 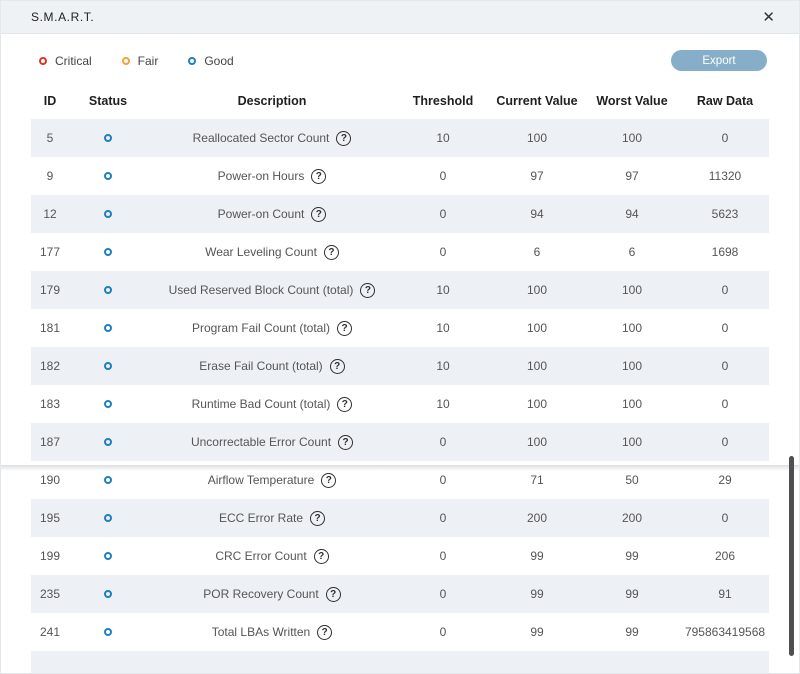 What do you see at coordinates (272, 518) in the screenshot?
I see `attribute-description: ECC Error Rate ?` at bounding box center [272, 518].